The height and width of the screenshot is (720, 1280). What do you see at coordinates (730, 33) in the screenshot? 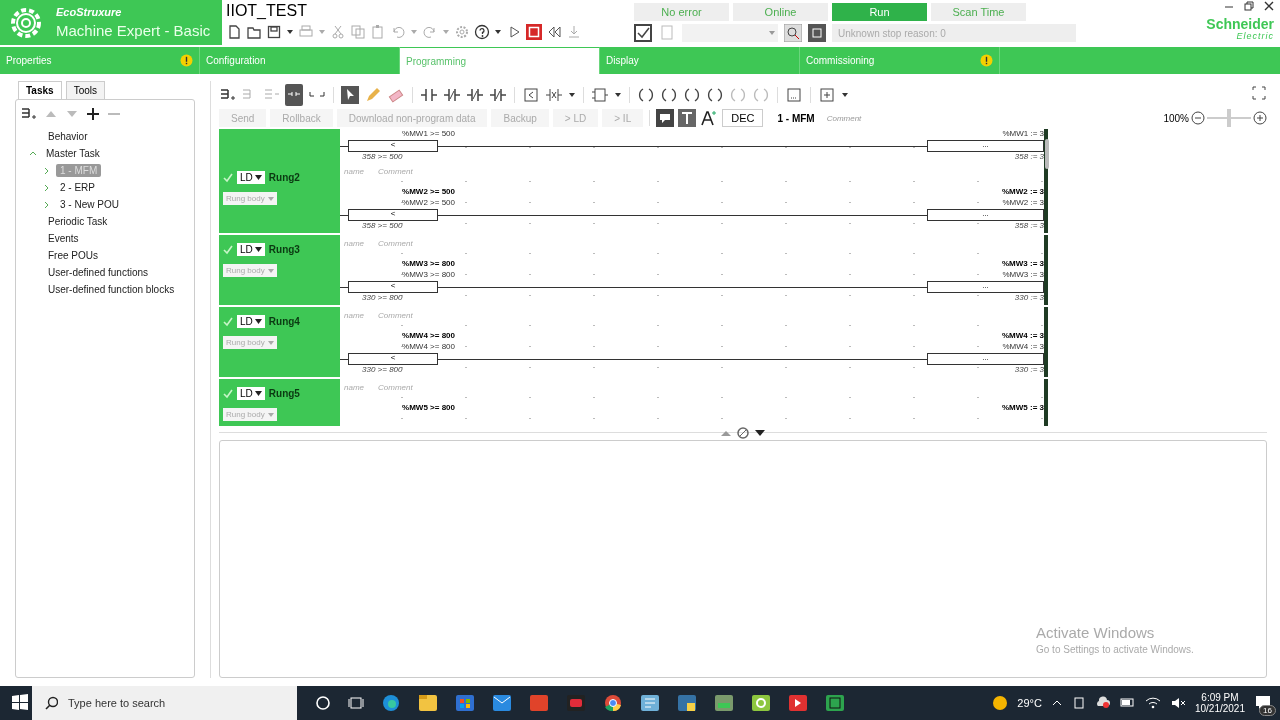
I see `dropdown-field` at bounding box center [730, 33].